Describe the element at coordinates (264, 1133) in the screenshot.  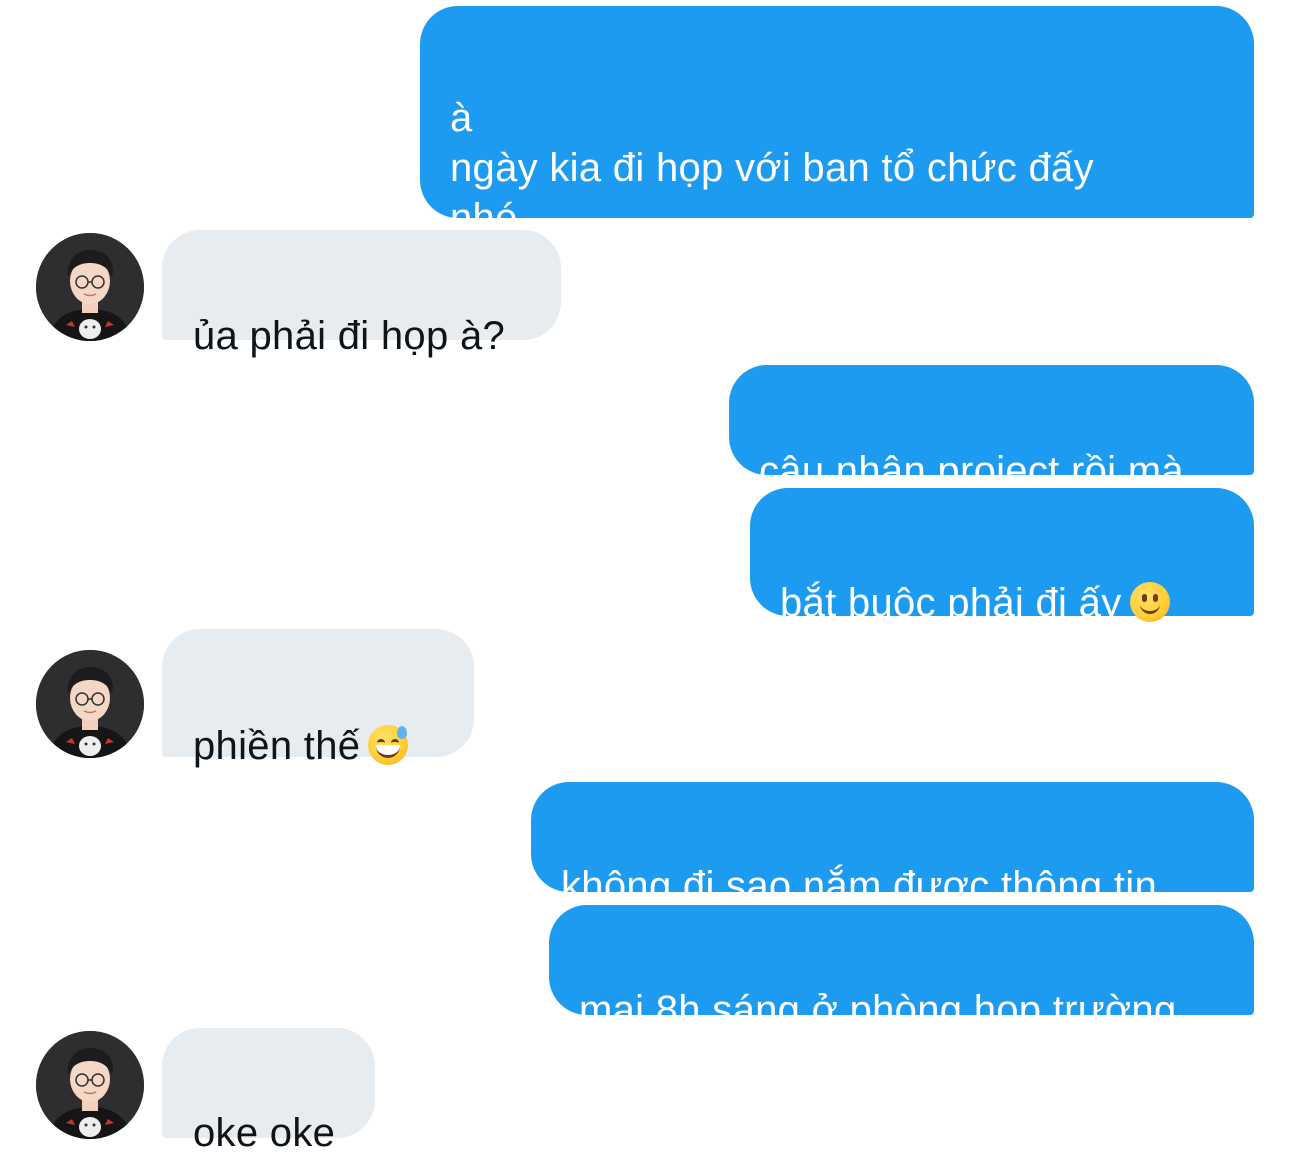
I see `message-text: oke oke` at that location.